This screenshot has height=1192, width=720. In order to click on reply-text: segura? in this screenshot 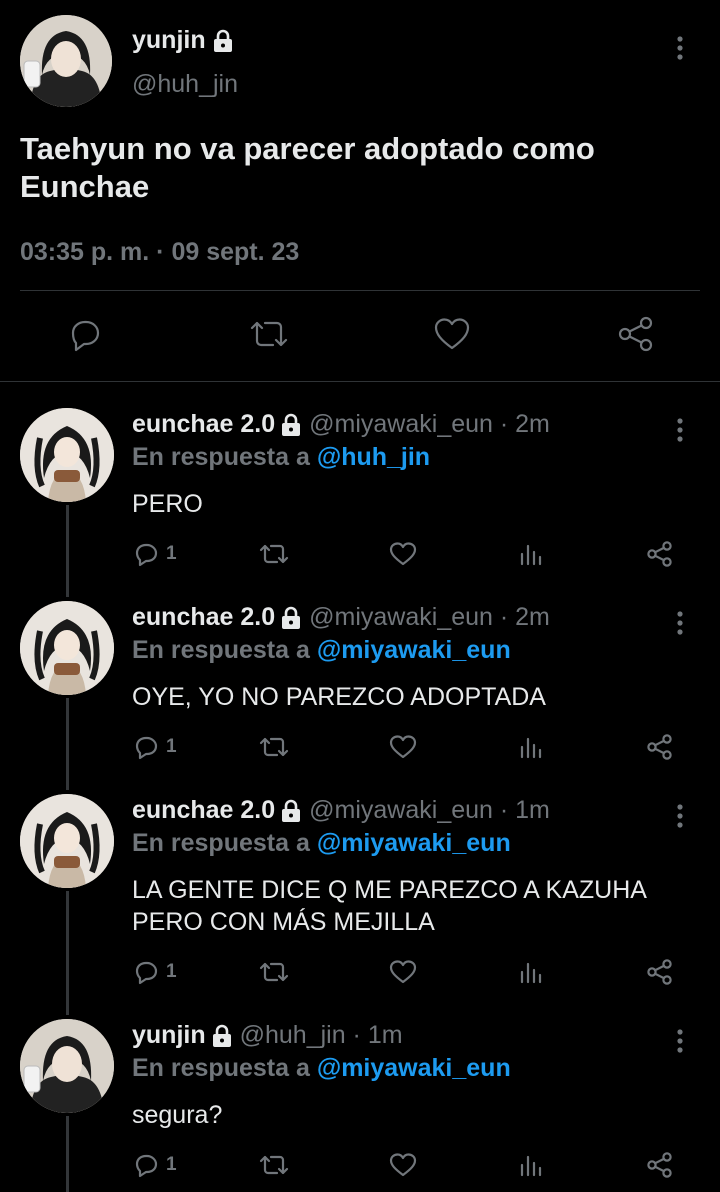, I will do `click(177, 1115)`.